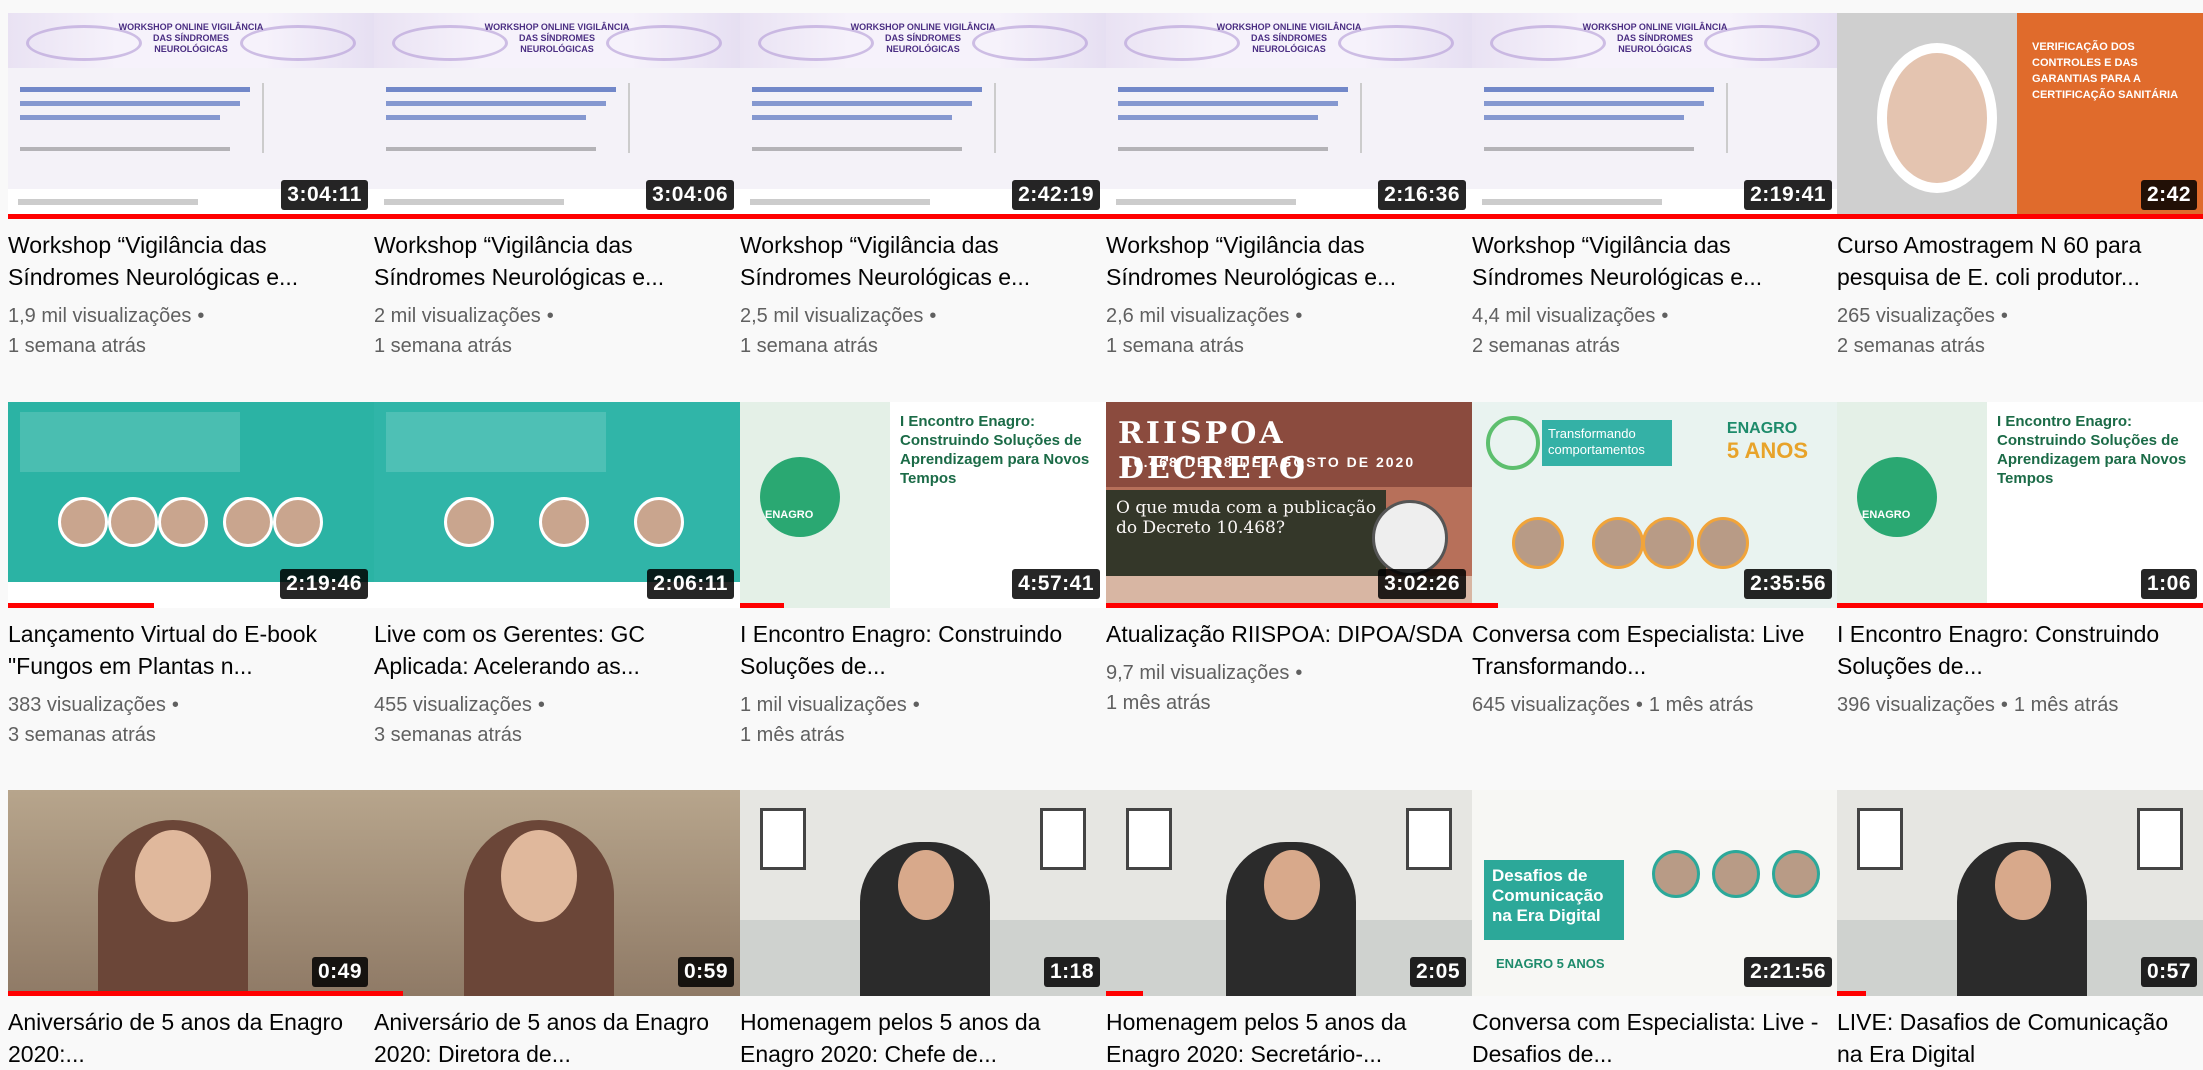 This screenshot has height=1070, width=2203. Describe the element at coordinates (1410, 538) in the screenshot. I see `seal-icon` at that location.